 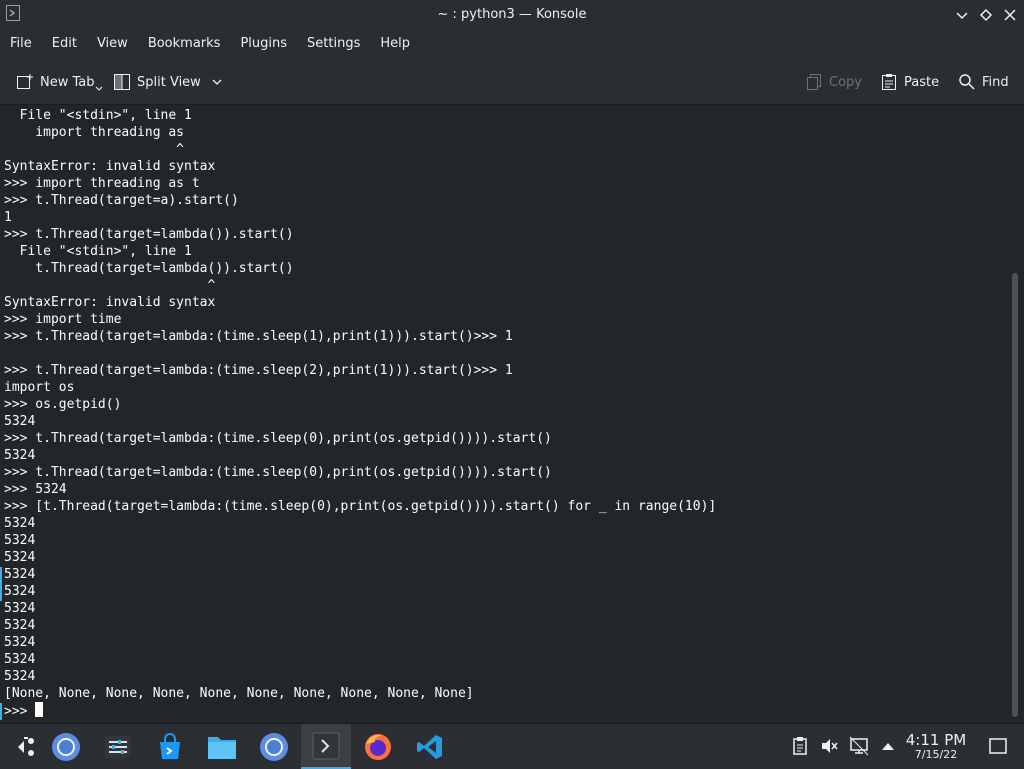 I want to click on task-discover-store, so click(x=170, y=746).